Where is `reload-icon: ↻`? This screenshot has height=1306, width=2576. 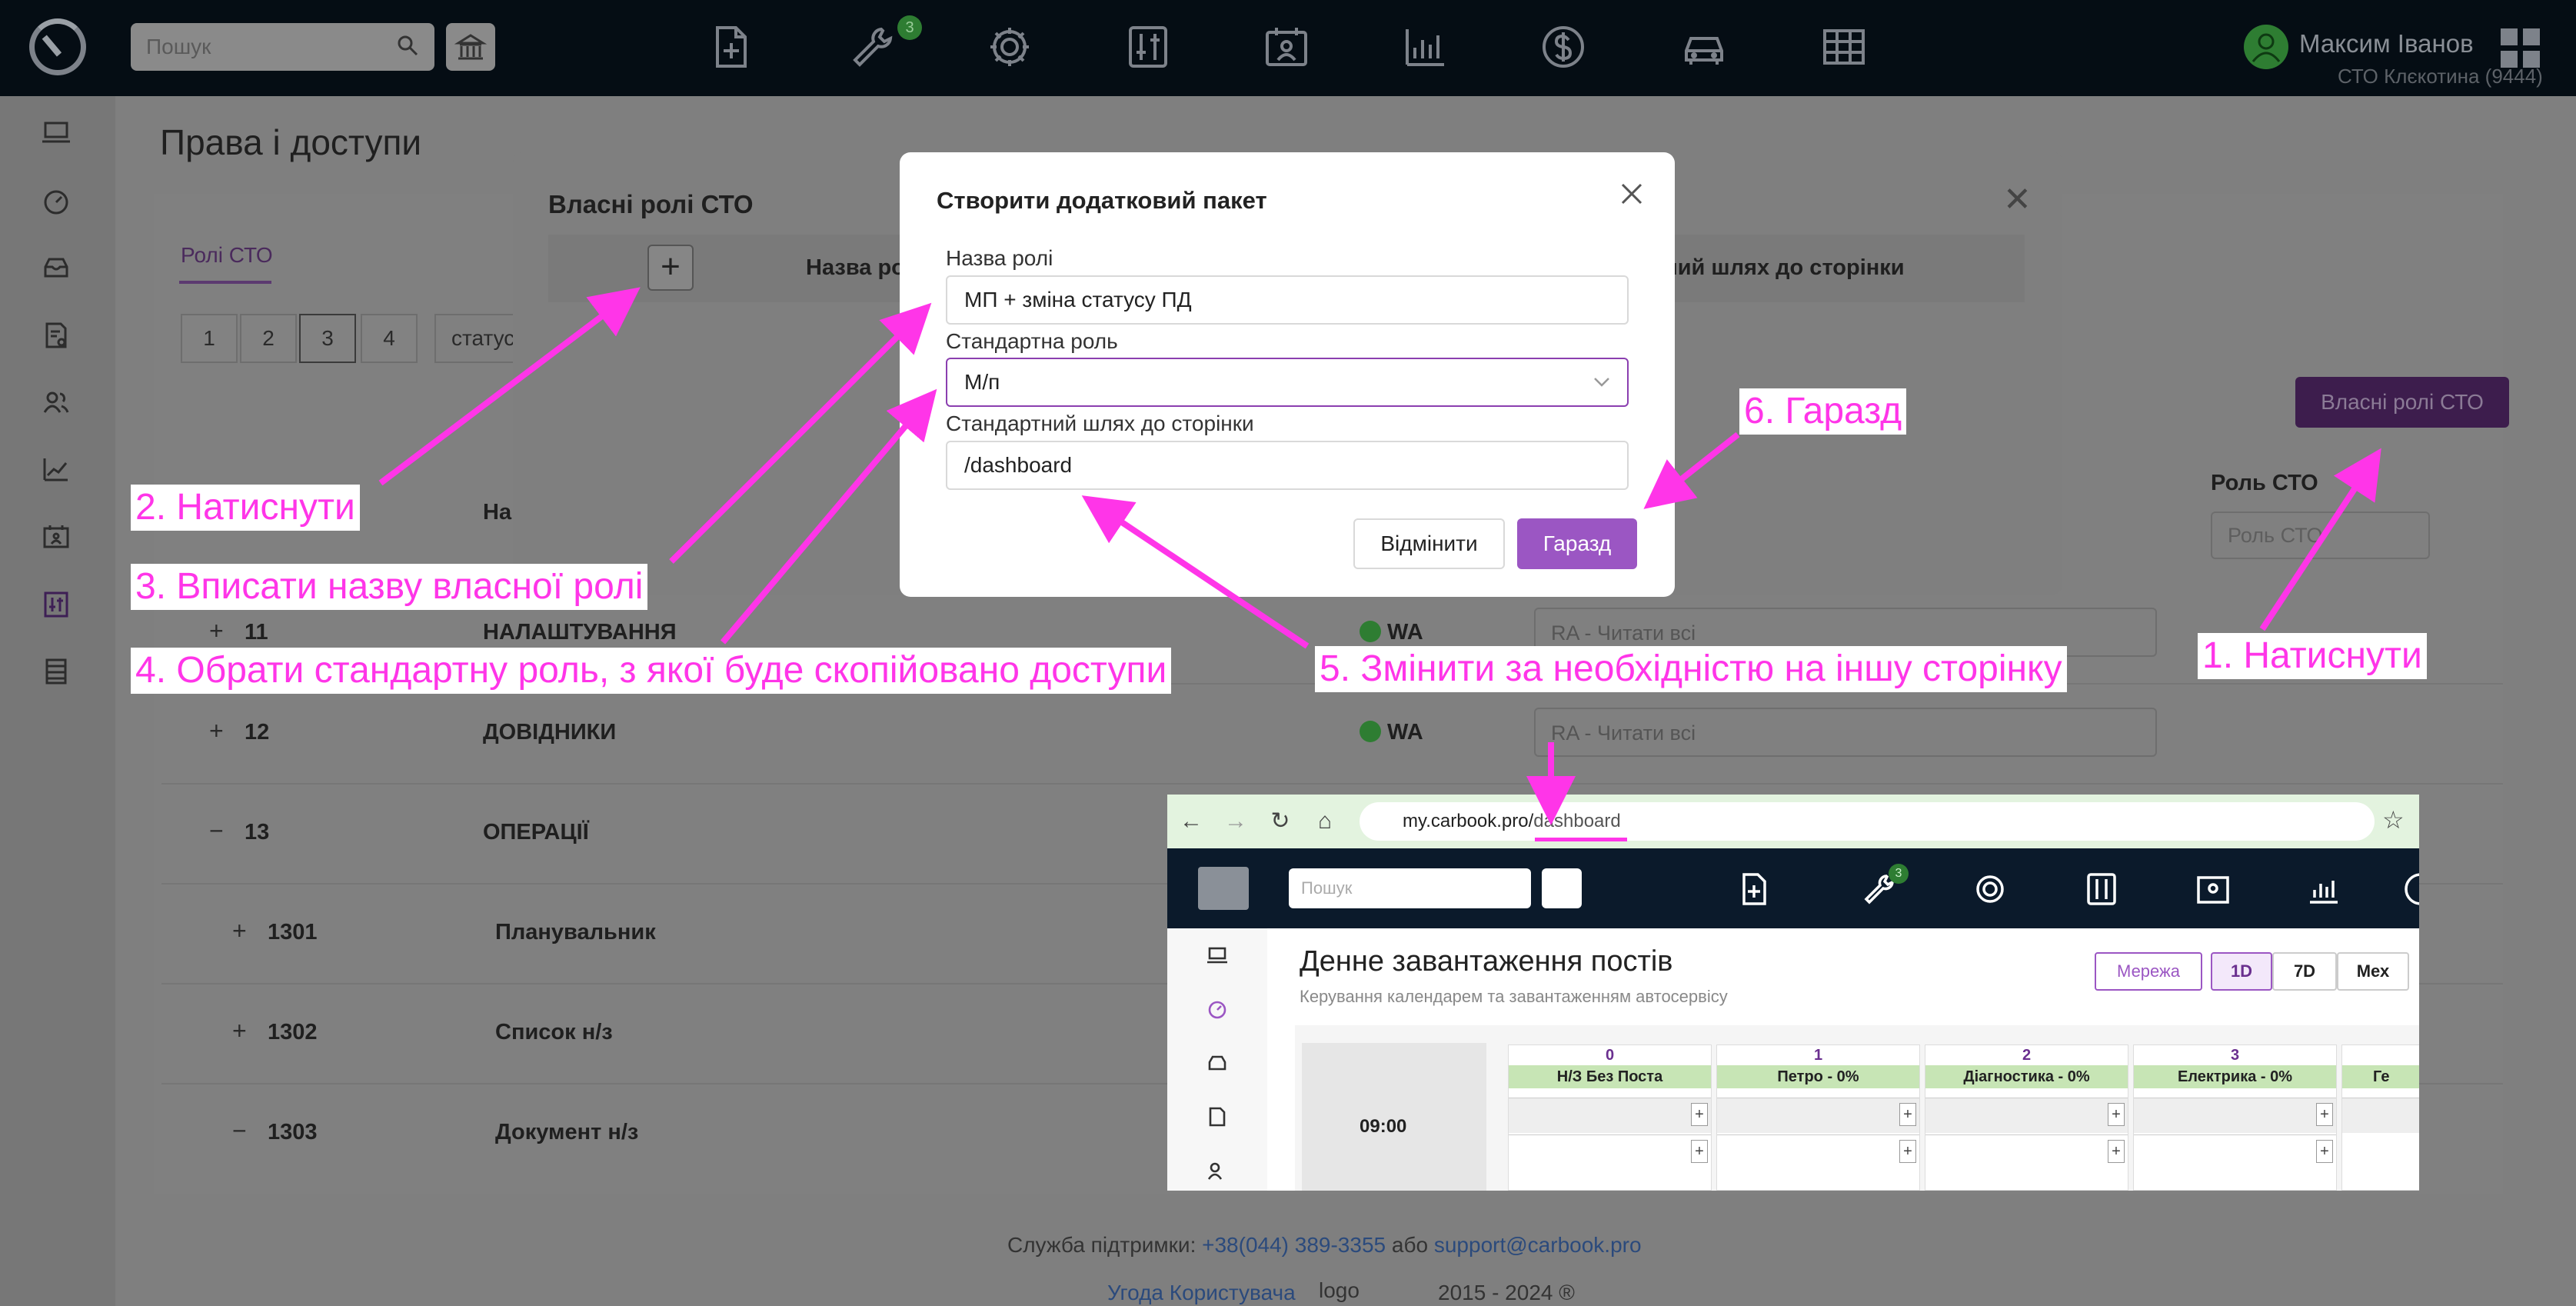 reload-icon: ↻ is located at coordinates (1280, 821).